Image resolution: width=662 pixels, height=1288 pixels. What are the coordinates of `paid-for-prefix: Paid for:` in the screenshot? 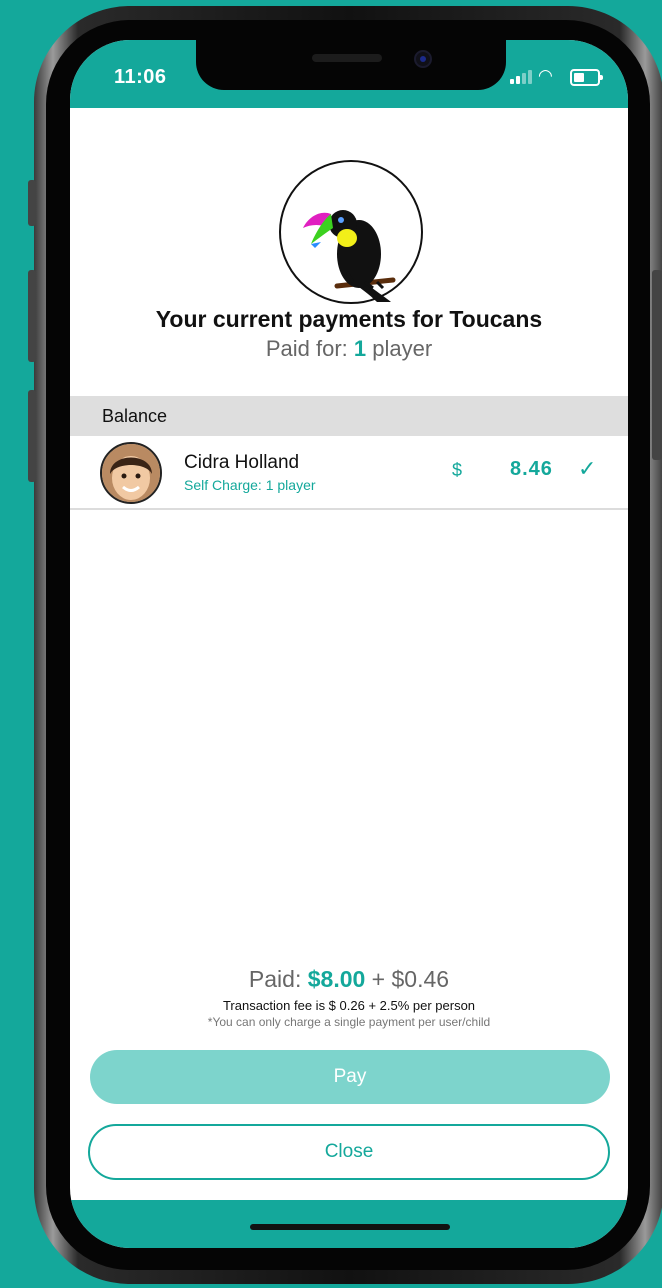 It's located at (309, 348).